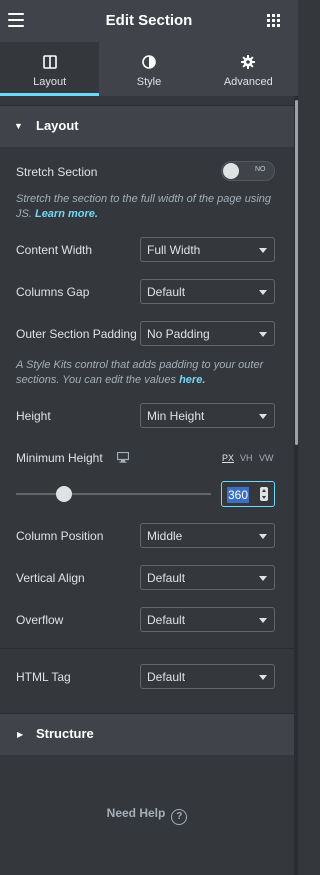  I want to click on toggle-knob, so click(231, 171).